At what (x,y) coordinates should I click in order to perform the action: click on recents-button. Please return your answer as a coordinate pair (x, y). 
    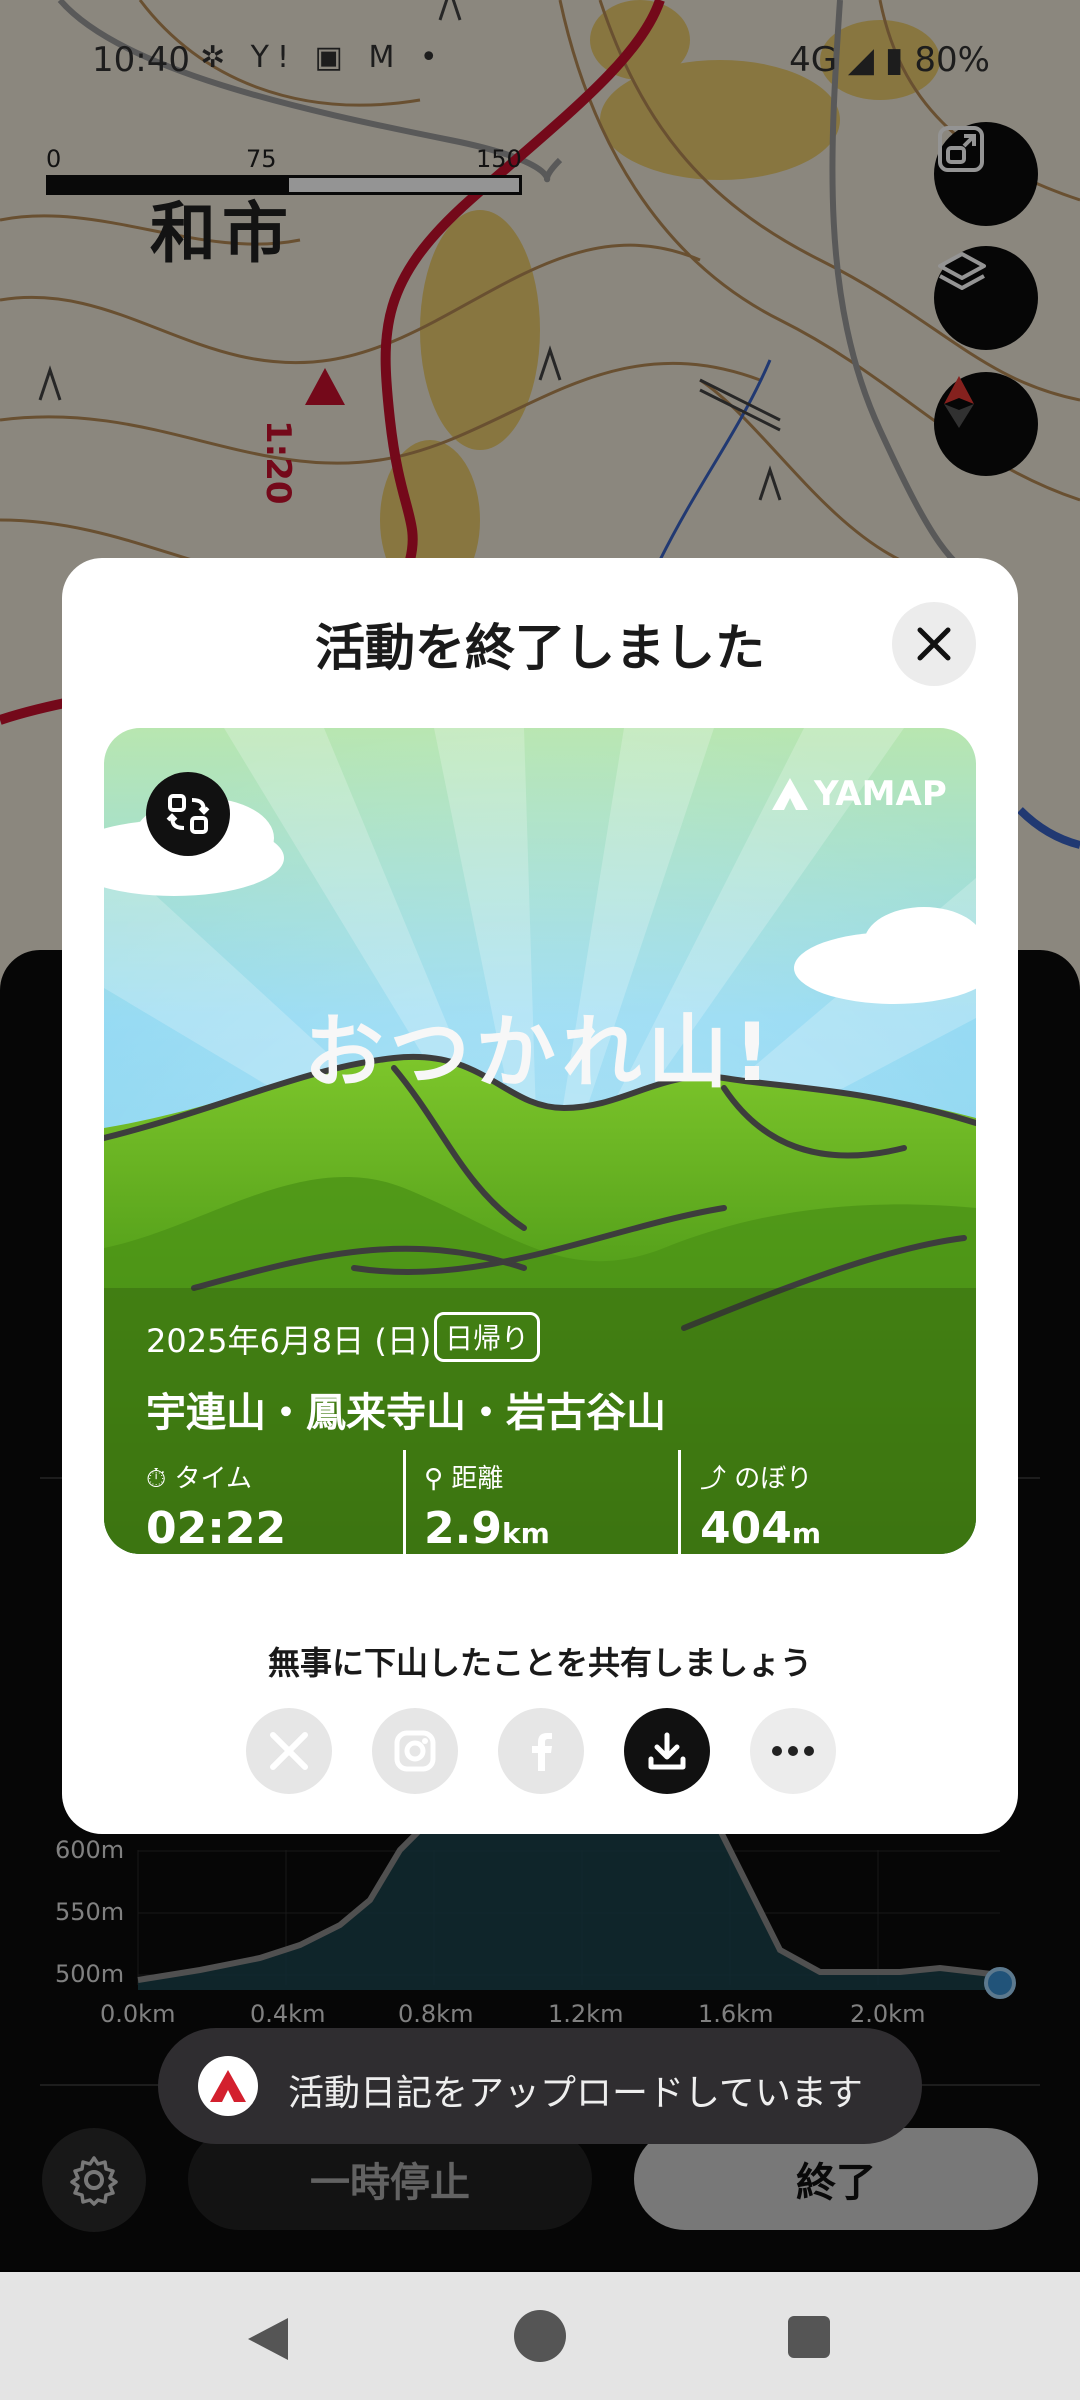
    Looking at the image, I should click on (809, 2337).